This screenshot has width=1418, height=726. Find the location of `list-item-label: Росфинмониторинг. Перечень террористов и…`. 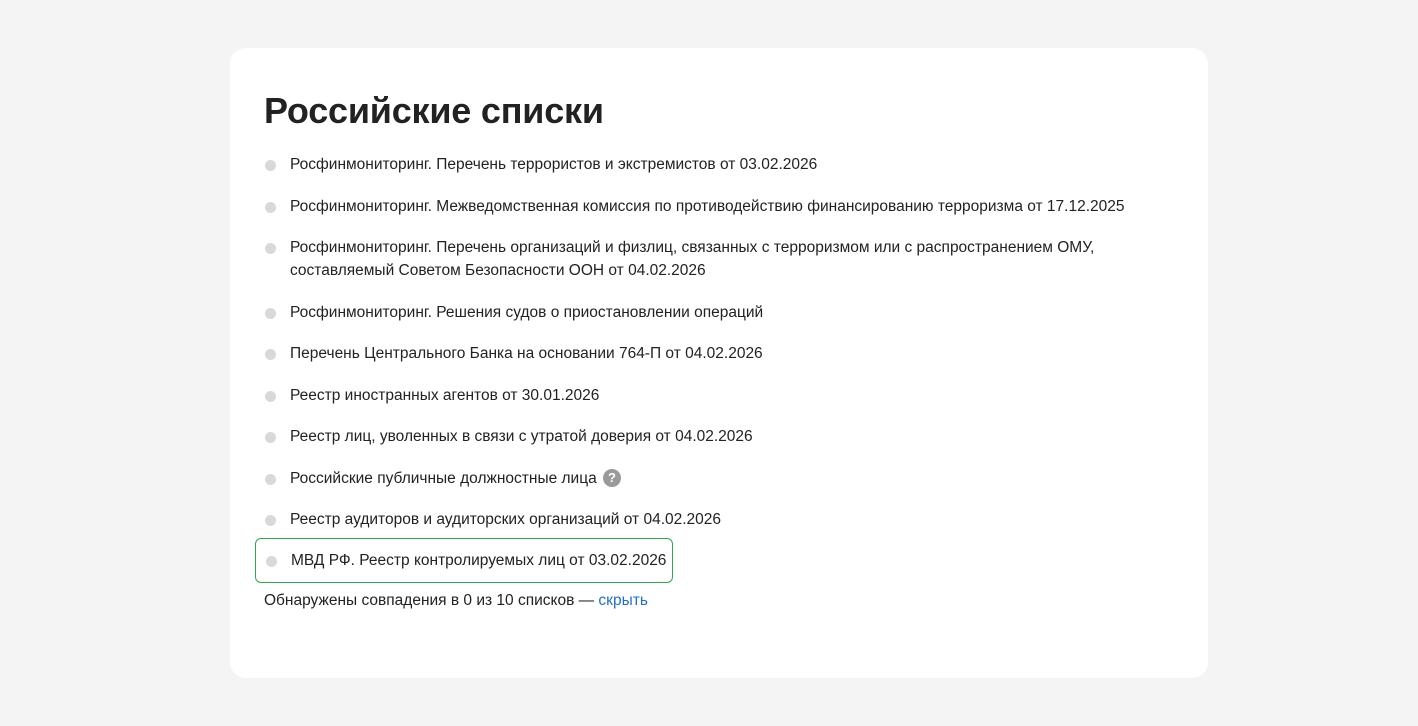

list-item-label: Росфинмониторинг. Перечень террористов и… is located at coordinates (554, 164).